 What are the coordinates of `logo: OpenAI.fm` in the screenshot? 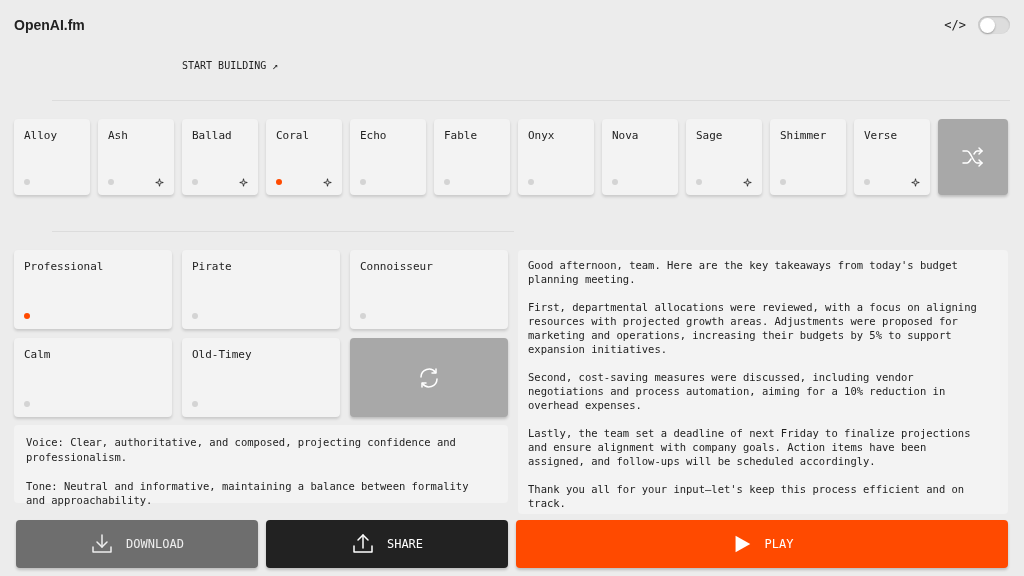 It's located at (49, 25).